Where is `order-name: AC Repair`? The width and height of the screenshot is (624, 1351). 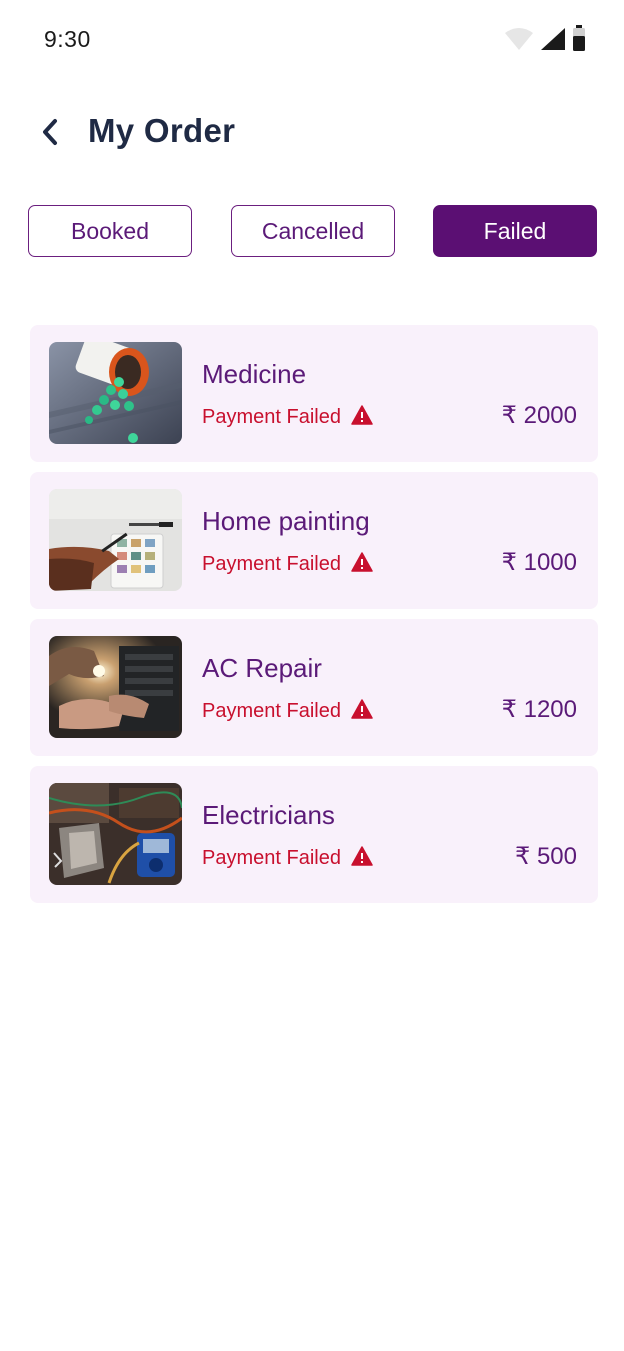
order-name: AC Repair is located at coordinates (262, 668).